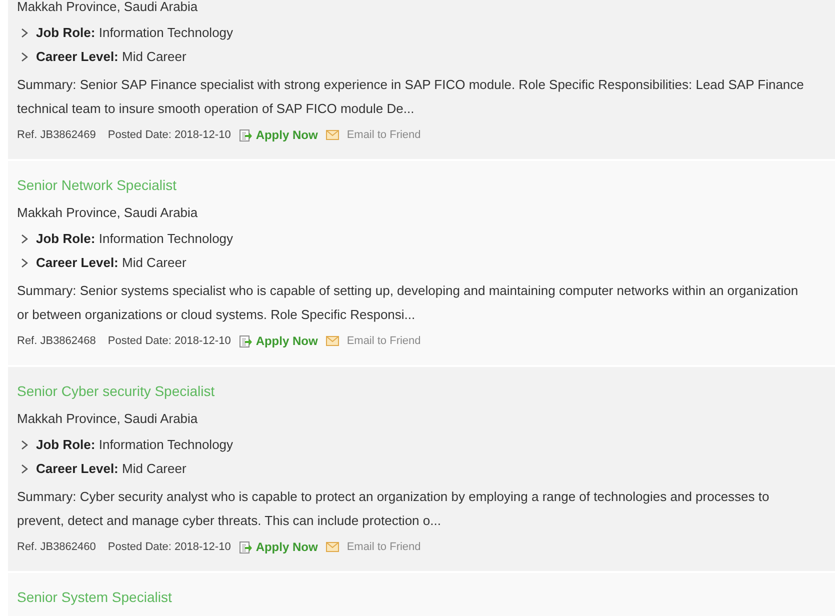 Image resolution: width=835 pixels, height=616 pixels. Describe the element at coordinates (94, 597) in the screenshot. I see `job-title-link: Senior System Specialist` at that location.